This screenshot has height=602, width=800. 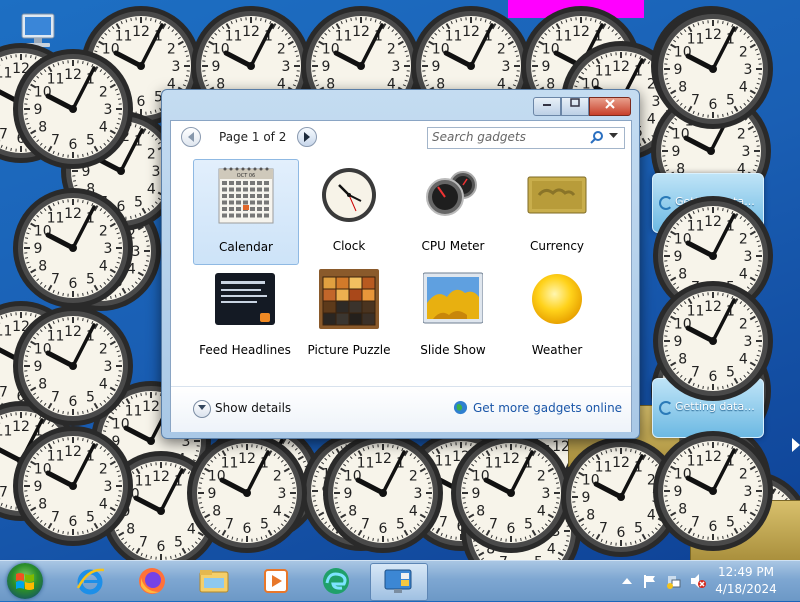 I want to click on gadget-tile-feed-headlines: Feed Headlines, so click(x=245, y=315).